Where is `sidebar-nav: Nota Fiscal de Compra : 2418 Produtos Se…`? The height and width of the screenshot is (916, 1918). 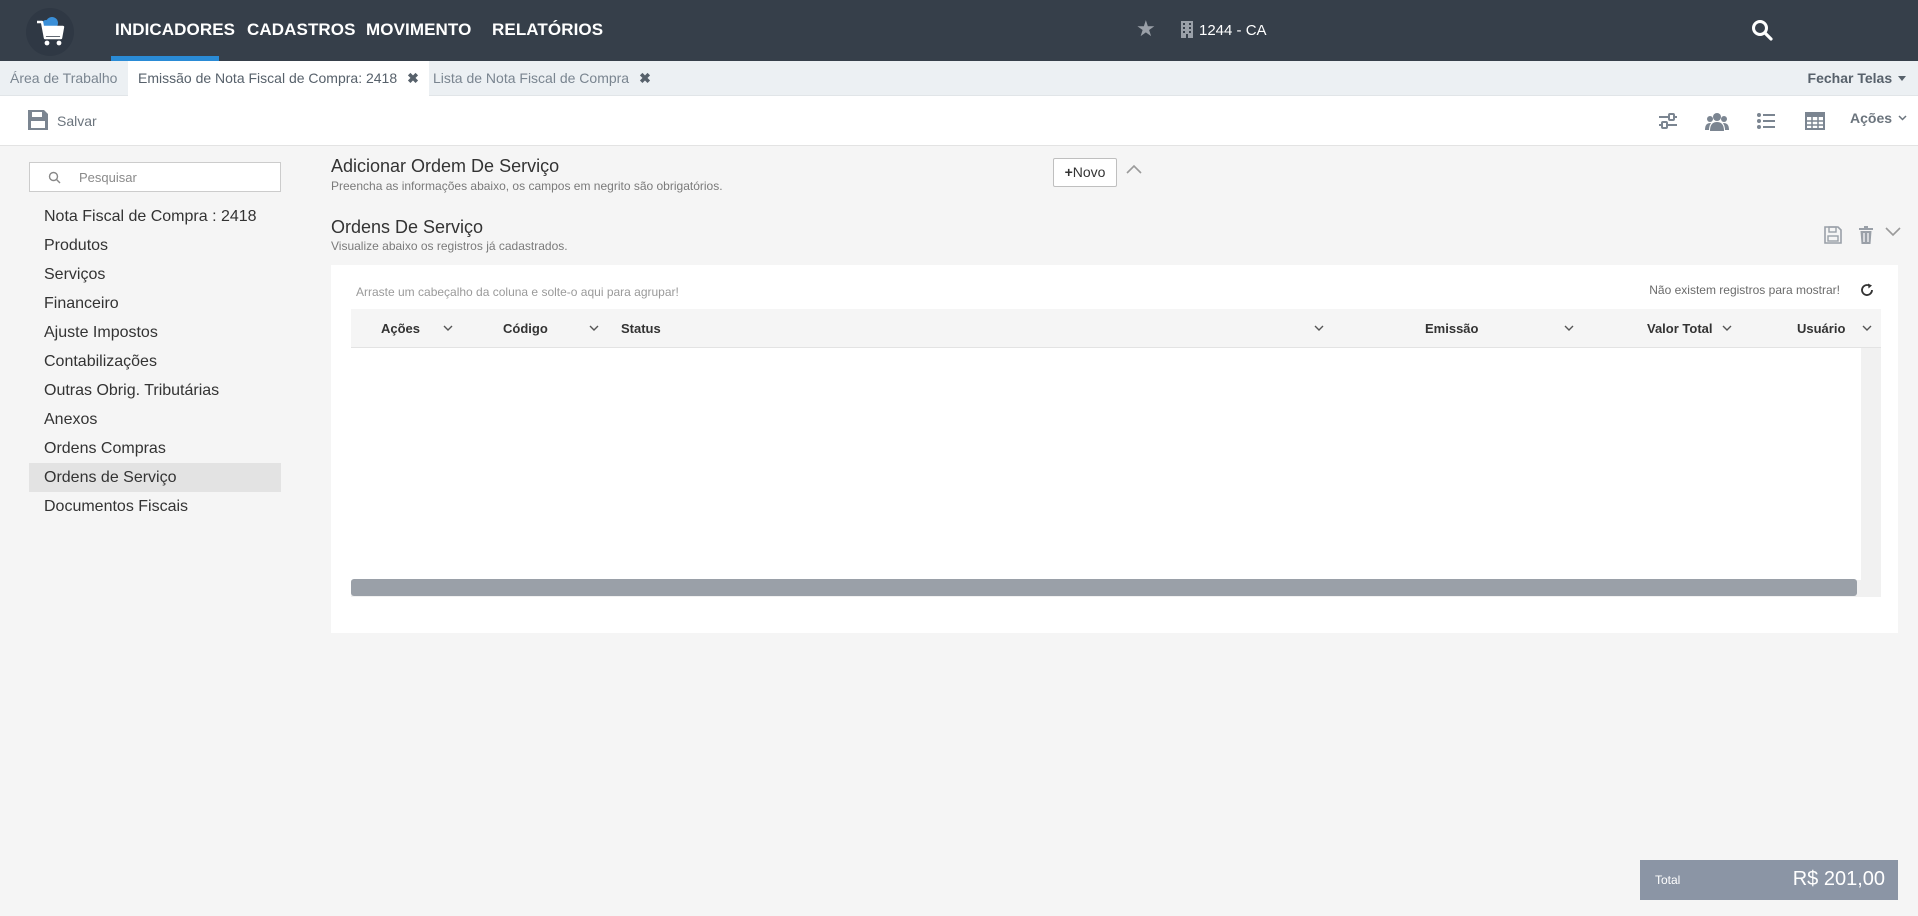 sidebar-nav: Nota Fiscal de Compra : 2418 Produtos Se… is located at coordinates (155, 361).